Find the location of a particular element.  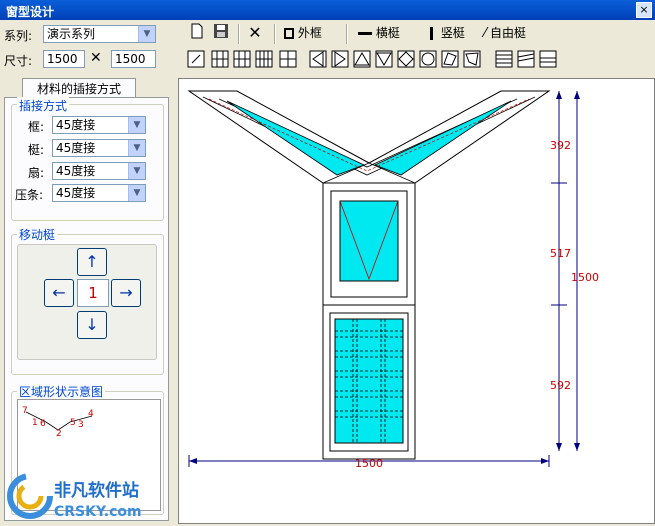

close-button: × is located at coordinates (644, 10).